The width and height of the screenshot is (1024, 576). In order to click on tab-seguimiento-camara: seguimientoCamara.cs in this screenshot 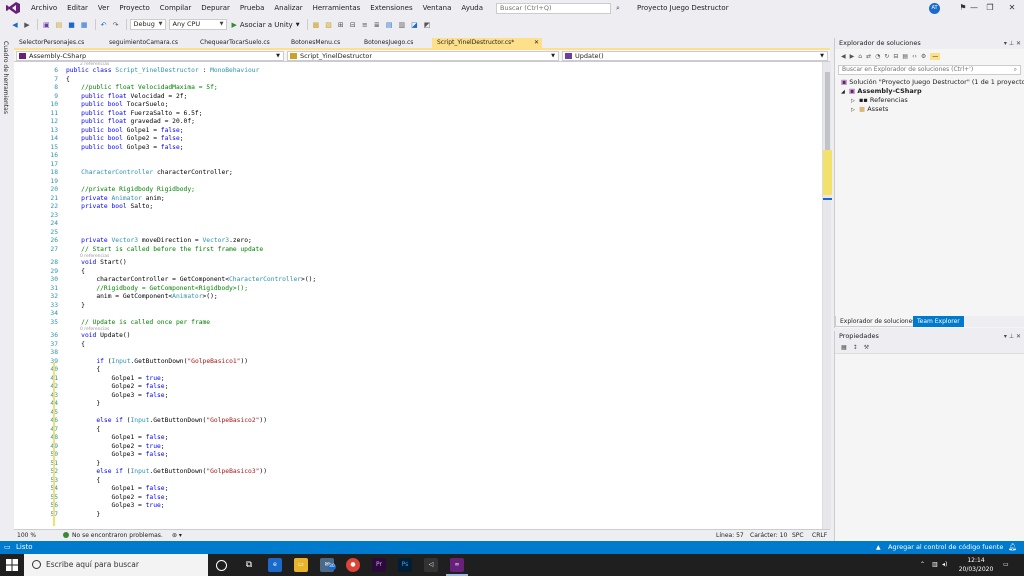, I will do `click(149, 43)`.